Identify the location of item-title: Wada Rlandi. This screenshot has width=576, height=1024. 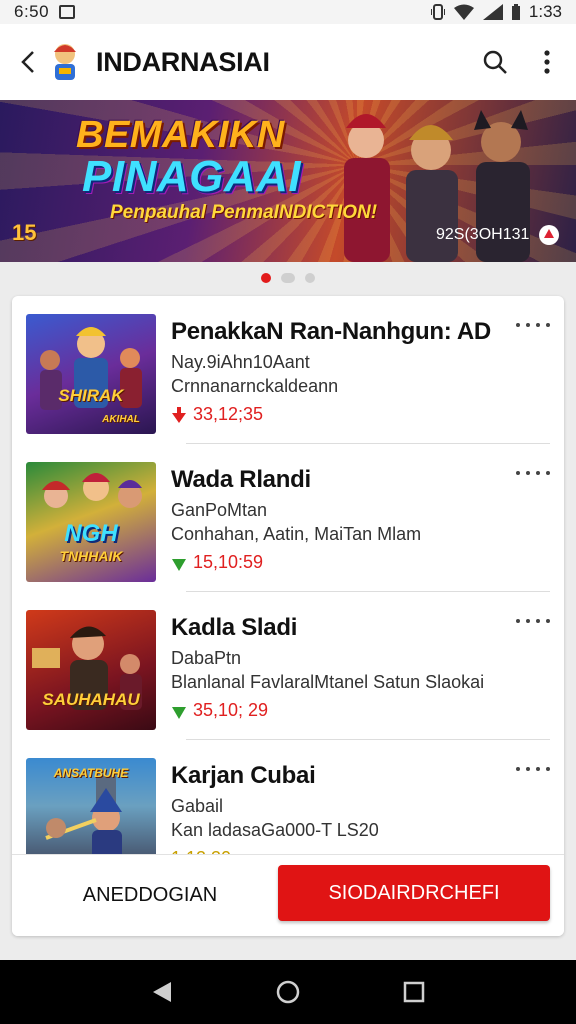
(241, 479).